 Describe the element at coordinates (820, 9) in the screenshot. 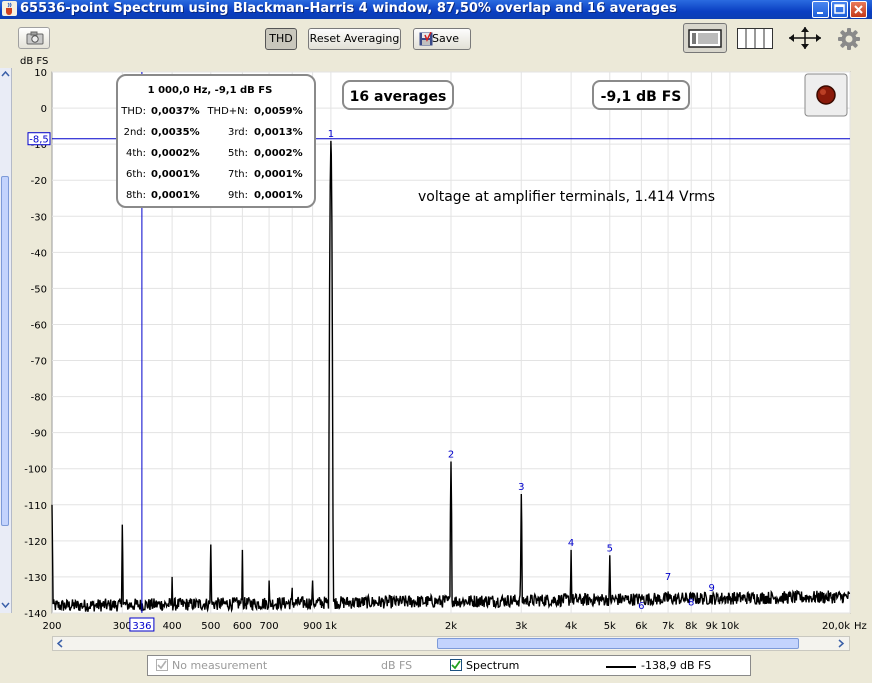

I see `minimize-button` at that location.